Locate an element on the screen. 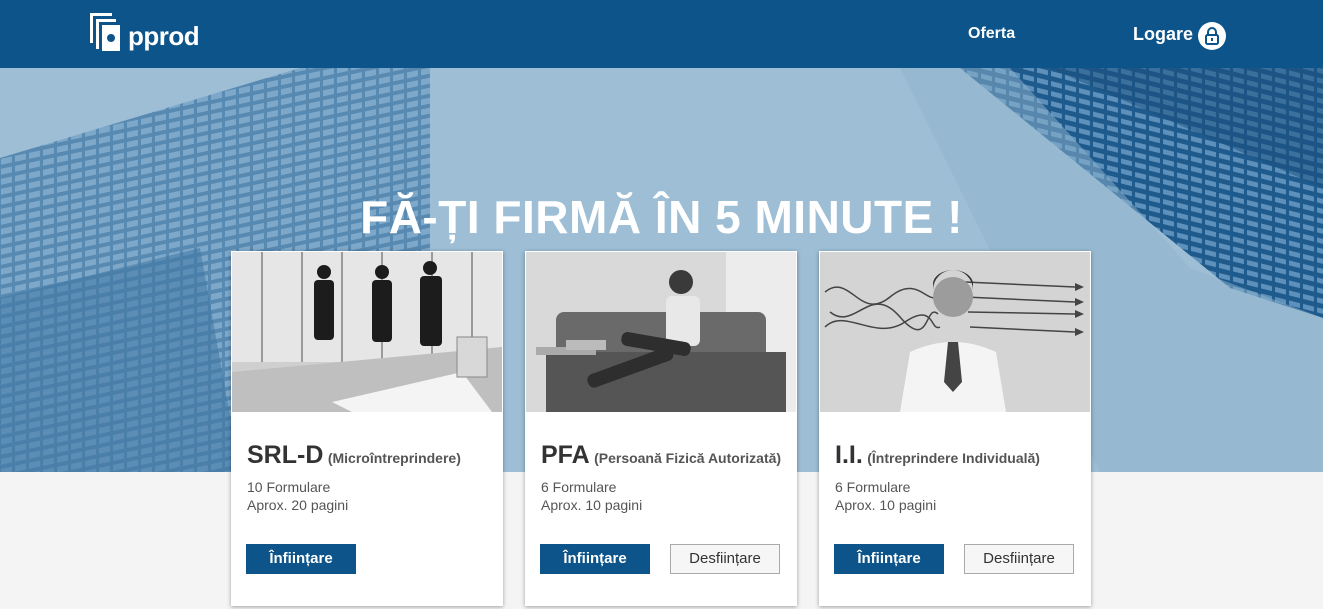 The image size is (1323, 609). card-abbr: I.I. is located at coordinates (849, 455).